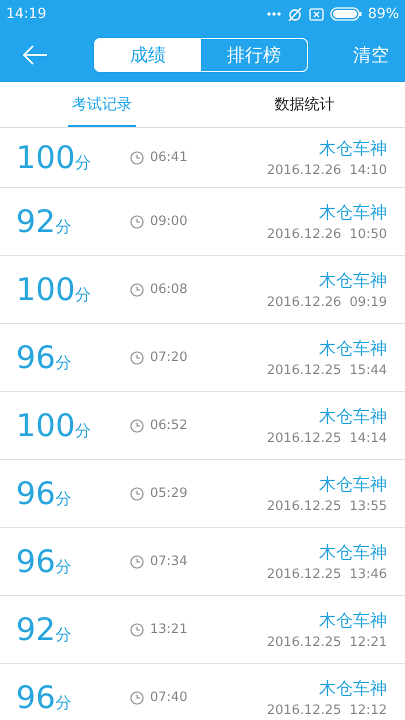 The width and height of the screenshot is (405, 720). I want to click on battery-icon, so click(346, 14).